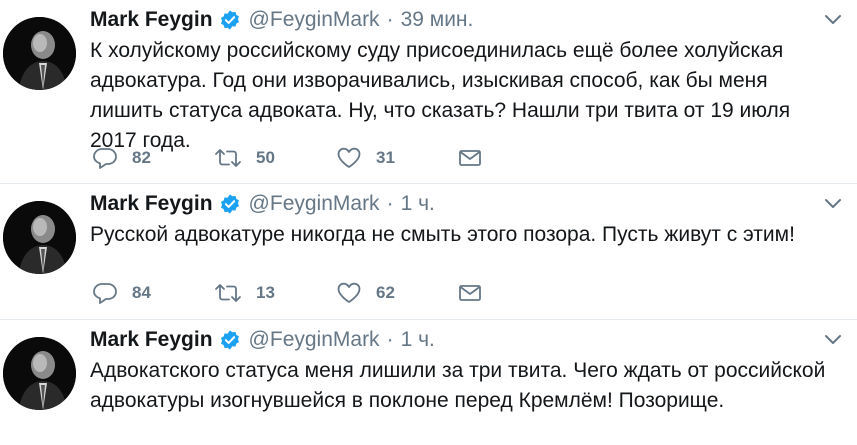 Image resolution: width=857 pixels, height=445 pixels. Describe the element at coordinates (153, 293) in the screenshot. I see `reply-button: 84` at that location.